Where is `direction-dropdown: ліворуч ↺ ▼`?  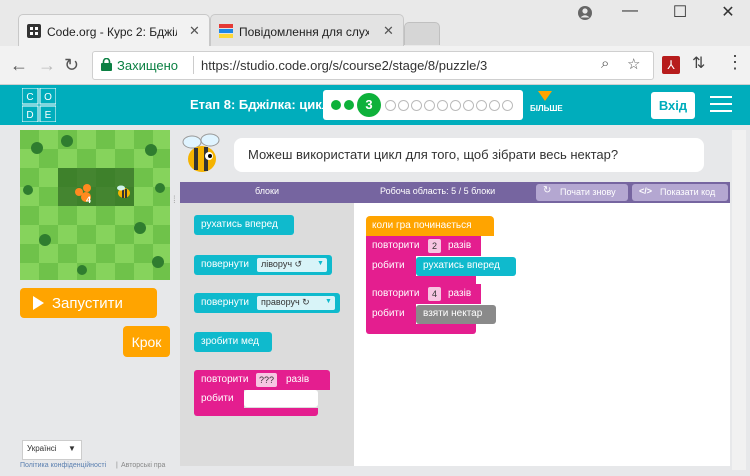 direction-dropdown: ліворуч ↺ ▼ is located at coordinates (292, 265).